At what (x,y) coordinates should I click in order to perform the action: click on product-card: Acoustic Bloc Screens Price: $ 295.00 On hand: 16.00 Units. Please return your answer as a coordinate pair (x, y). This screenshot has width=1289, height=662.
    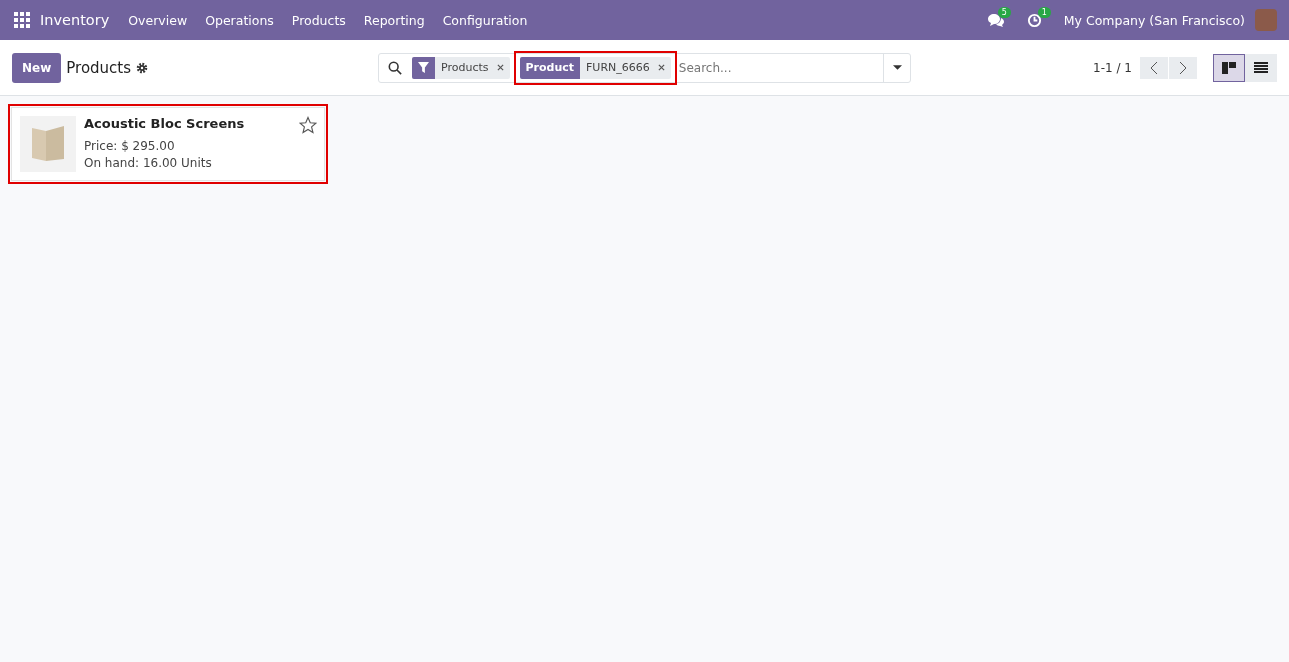
    Looking at the image, I should click on (168, 144).